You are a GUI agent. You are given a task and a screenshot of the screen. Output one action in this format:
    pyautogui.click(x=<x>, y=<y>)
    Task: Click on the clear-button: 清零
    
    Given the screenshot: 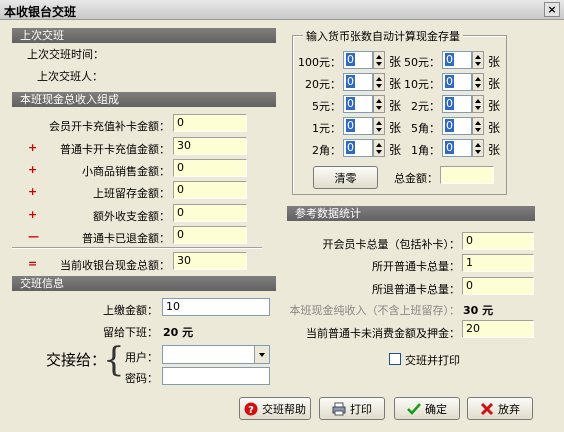 What is the action you would take?
    pyautogui.click(x=345, y=177)
    